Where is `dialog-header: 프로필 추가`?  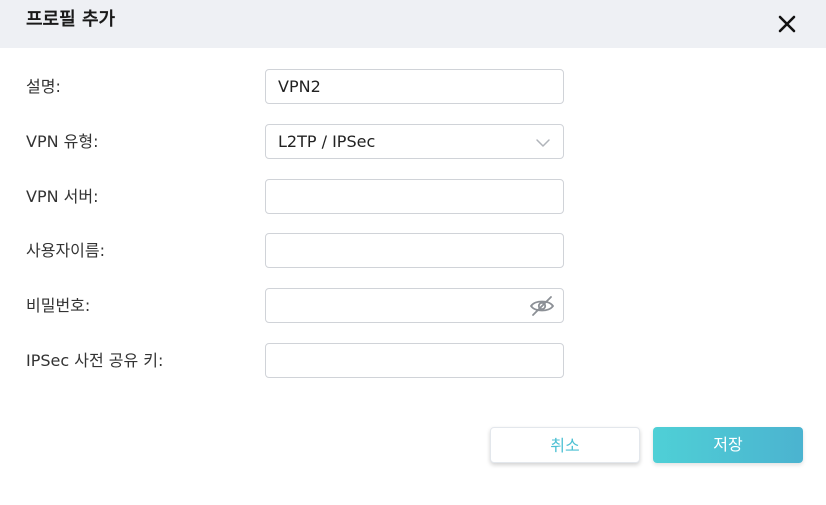 dialog-header: 프로필 추가 is located at coordinates (413, 24).